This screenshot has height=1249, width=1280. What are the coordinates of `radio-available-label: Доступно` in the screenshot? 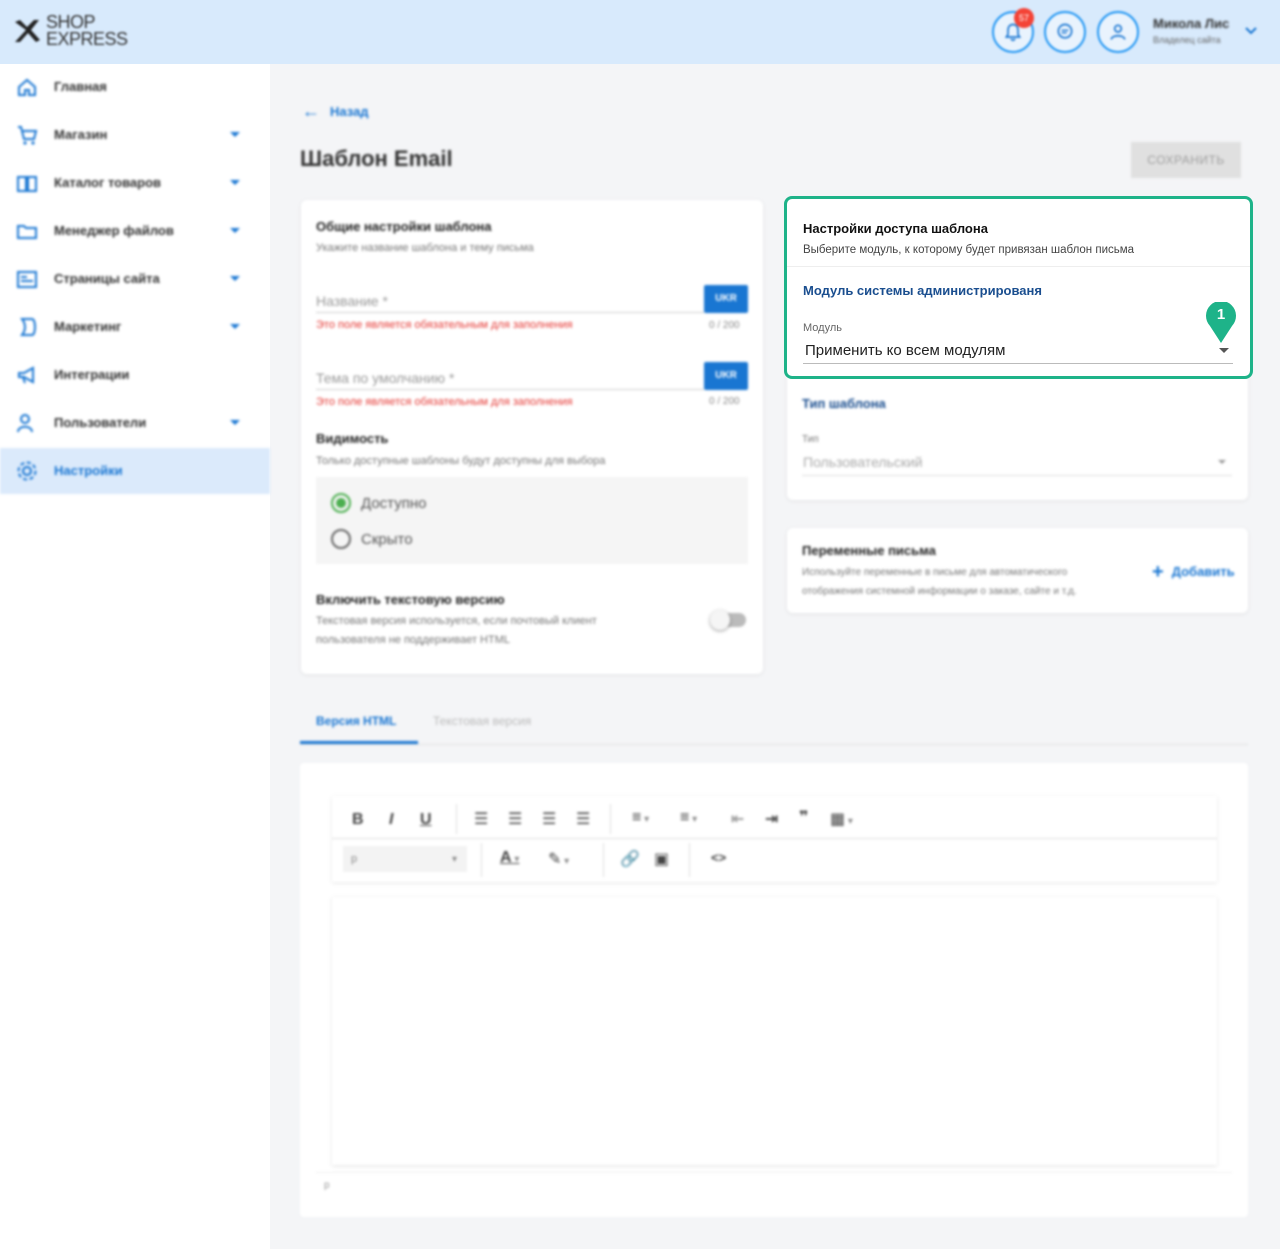 It's located at (393, 503).